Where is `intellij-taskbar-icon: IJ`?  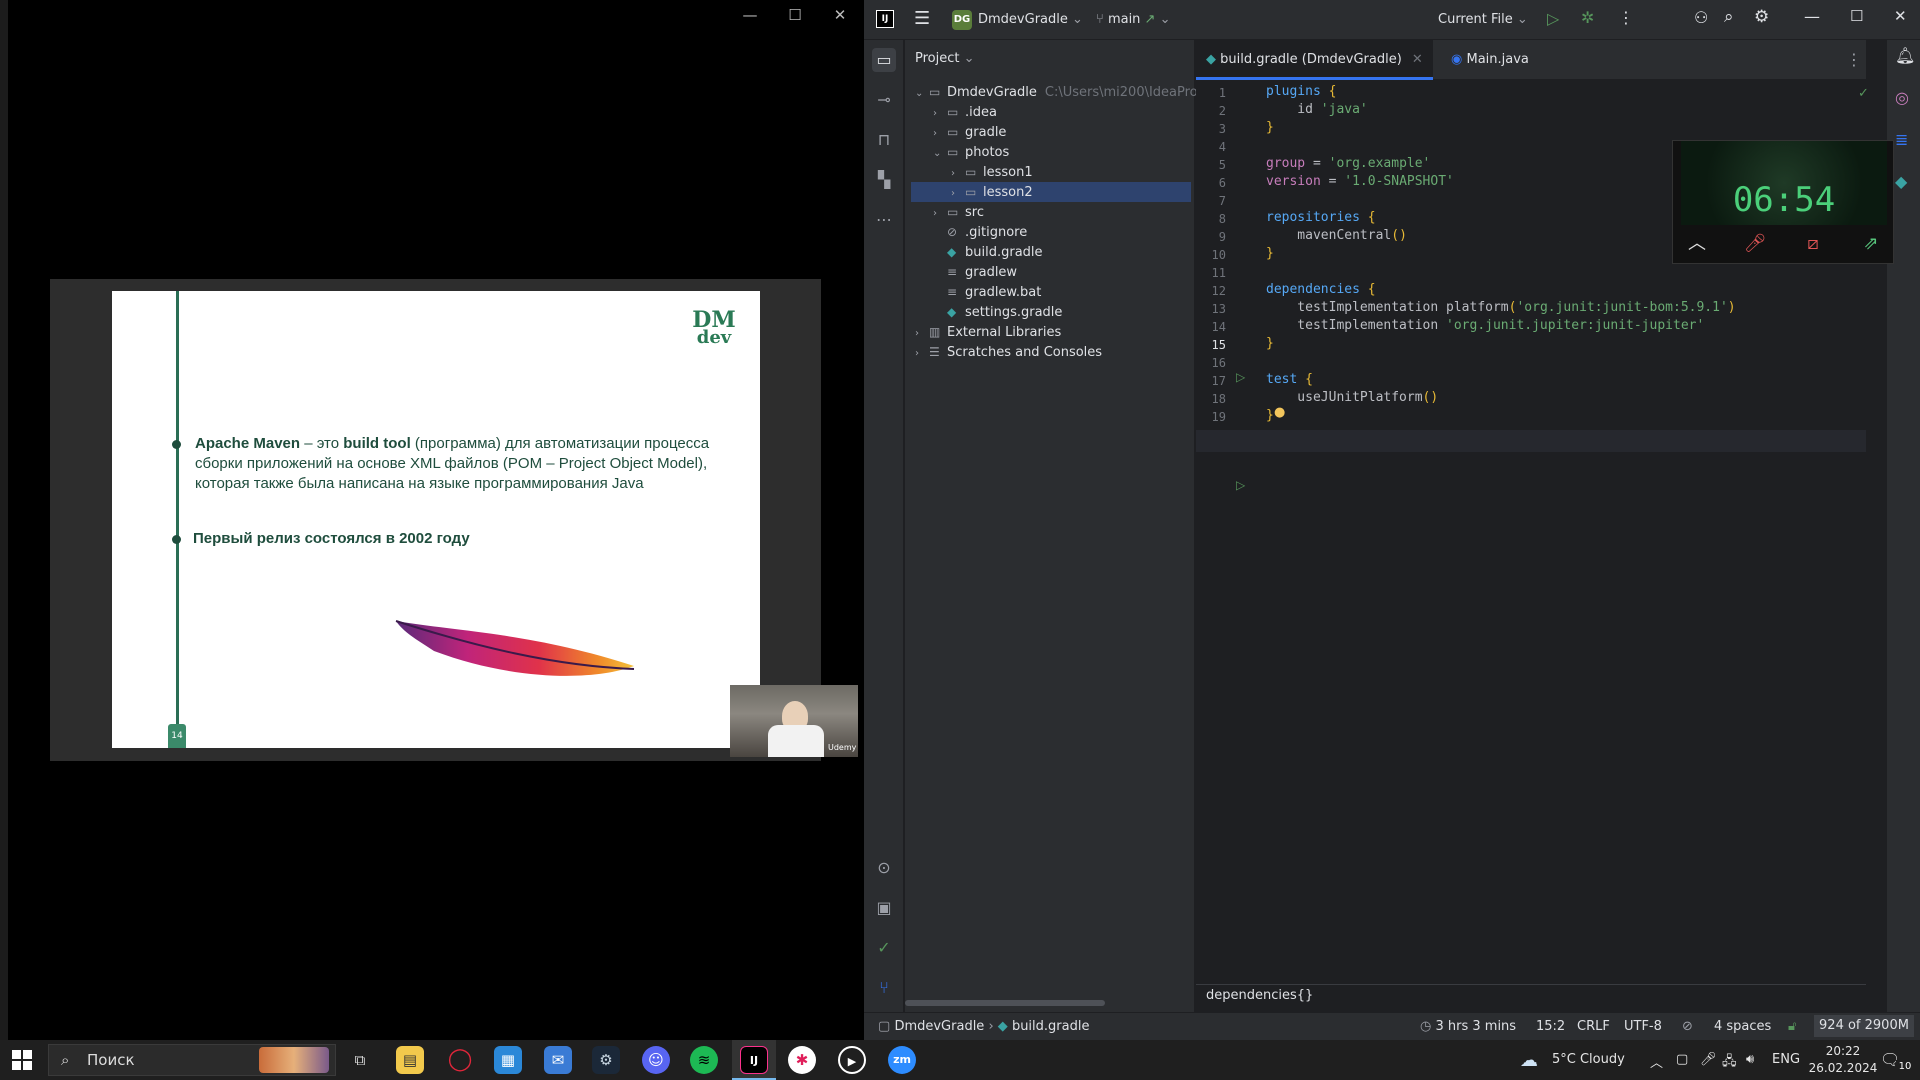 intellij-taskbar-icon: IJ is located at coordinates (754, 1060).